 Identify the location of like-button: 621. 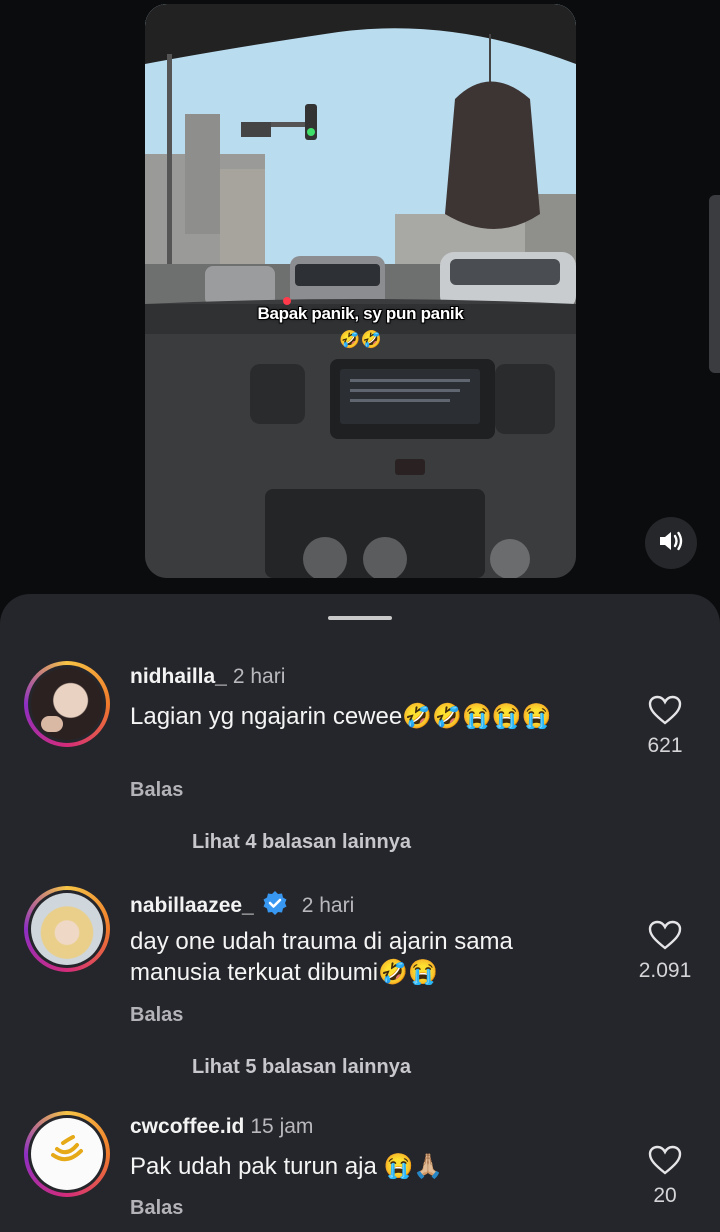
(665, 726).